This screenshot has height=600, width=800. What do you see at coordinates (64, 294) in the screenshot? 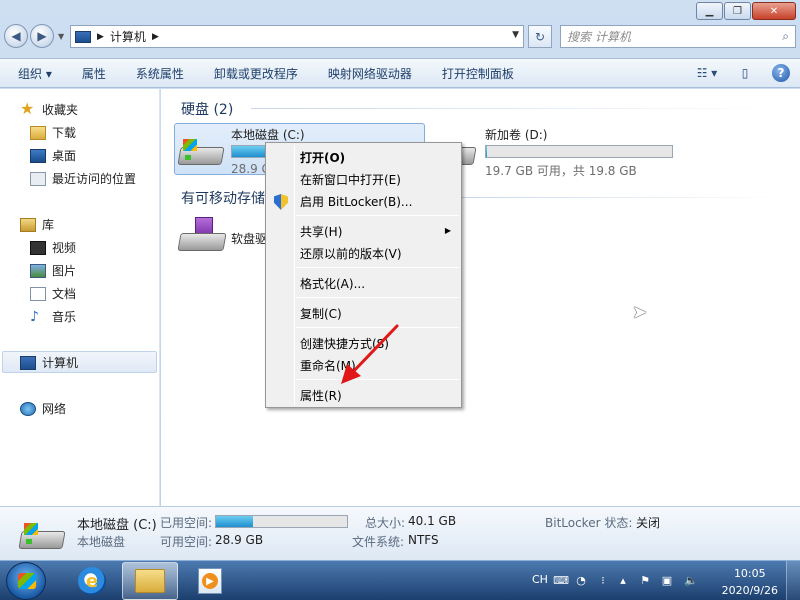
I see `sidebar-item-label: 文档` at bounding box center [64, 294].